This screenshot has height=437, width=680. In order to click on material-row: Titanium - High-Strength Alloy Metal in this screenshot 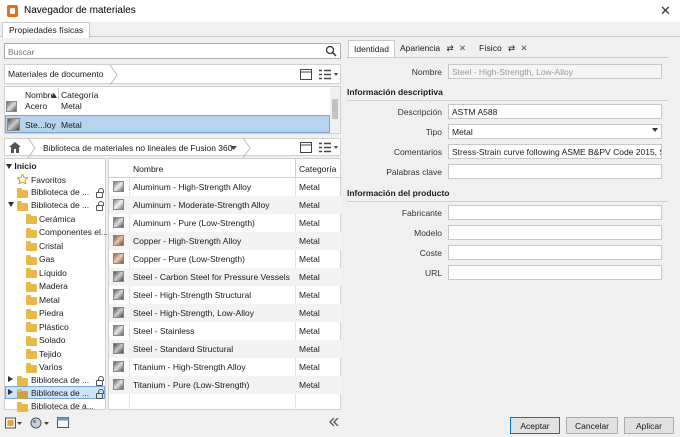, I will do `click(225, 367)`.